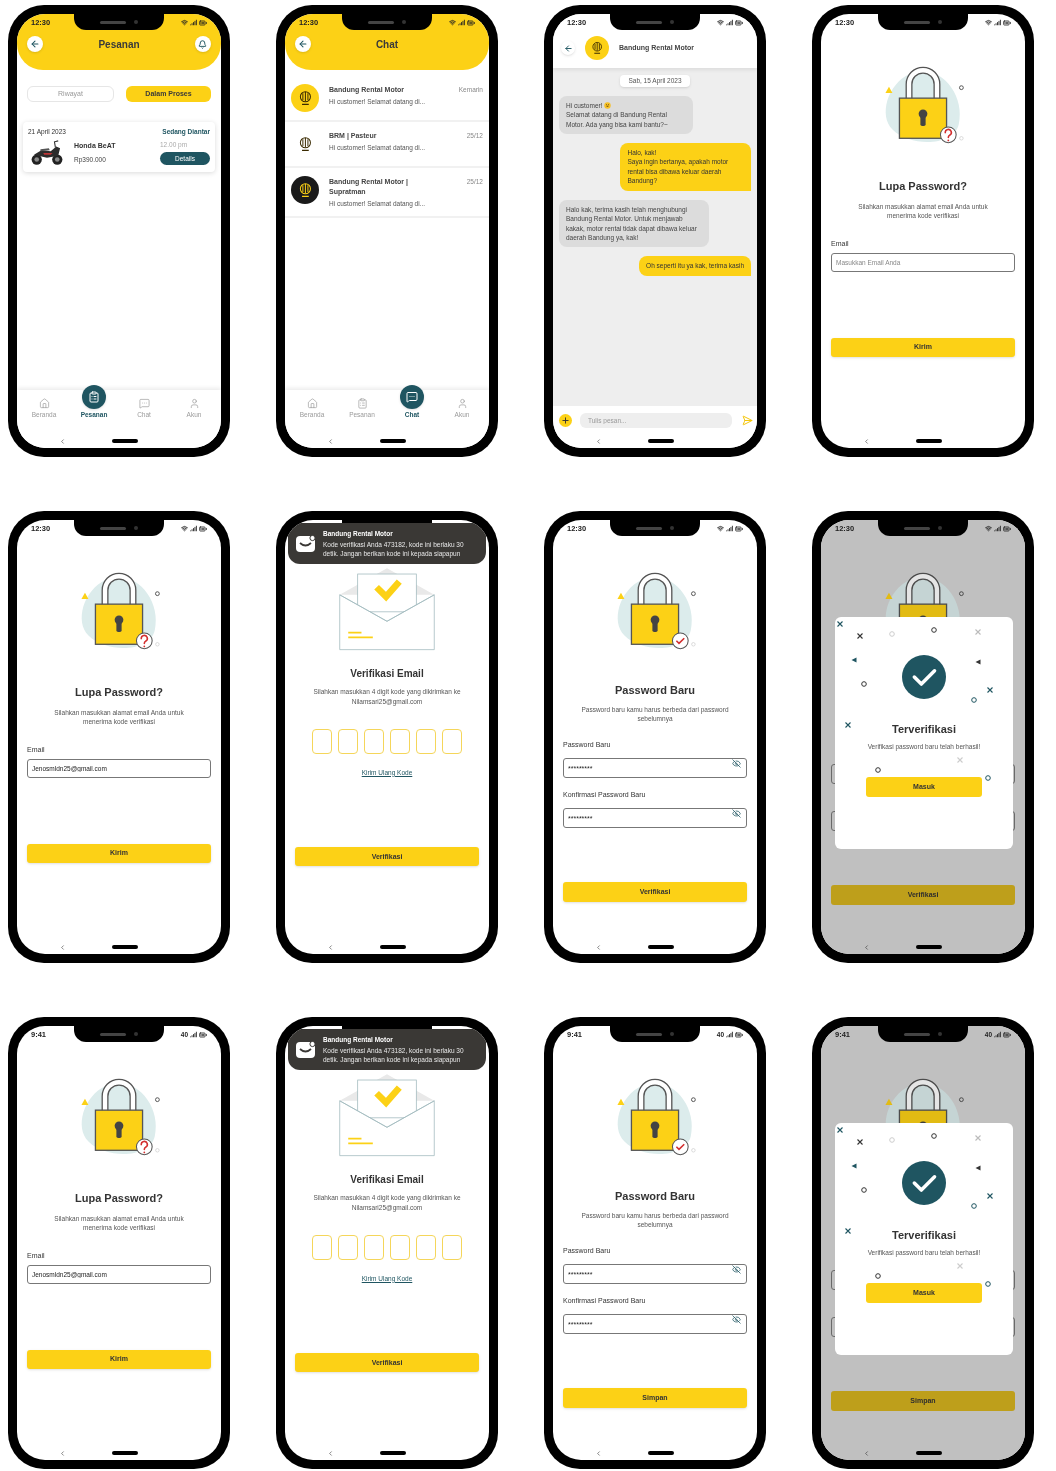 The height and width of the screenshot is (1471, 1056). What do you see at coordinates (387, 44) in the screenshot?
I see `screen-title: Chat` at bounding box center [387, 44].